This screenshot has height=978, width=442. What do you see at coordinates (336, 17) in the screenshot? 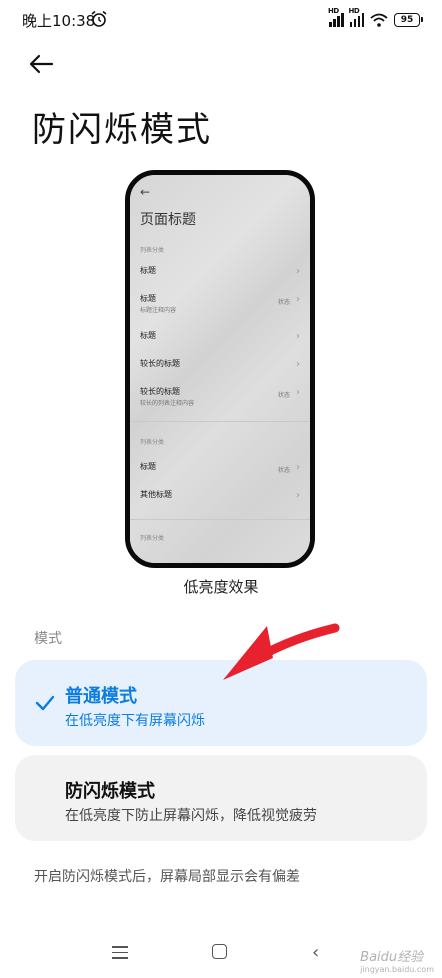
I see `signal-1-icon: HD` at bounding box center [336, 17].